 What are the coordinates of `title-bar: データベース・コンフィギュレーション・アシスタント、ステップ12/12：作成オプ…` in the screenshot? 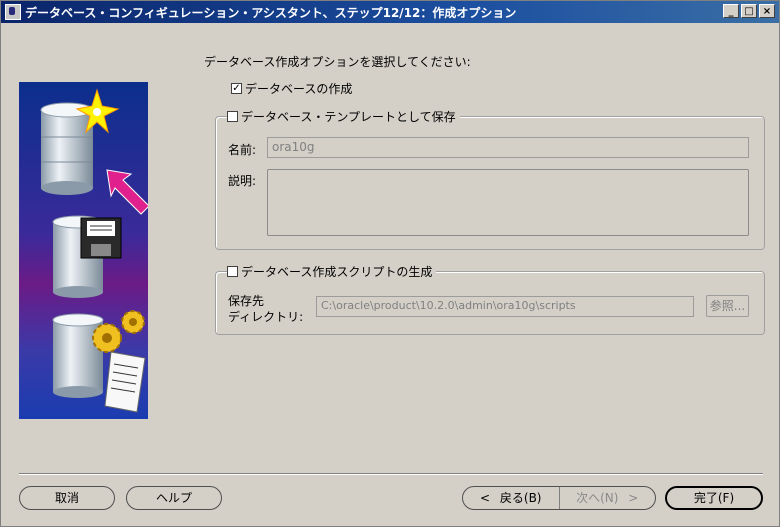 It's located at (390, 12).